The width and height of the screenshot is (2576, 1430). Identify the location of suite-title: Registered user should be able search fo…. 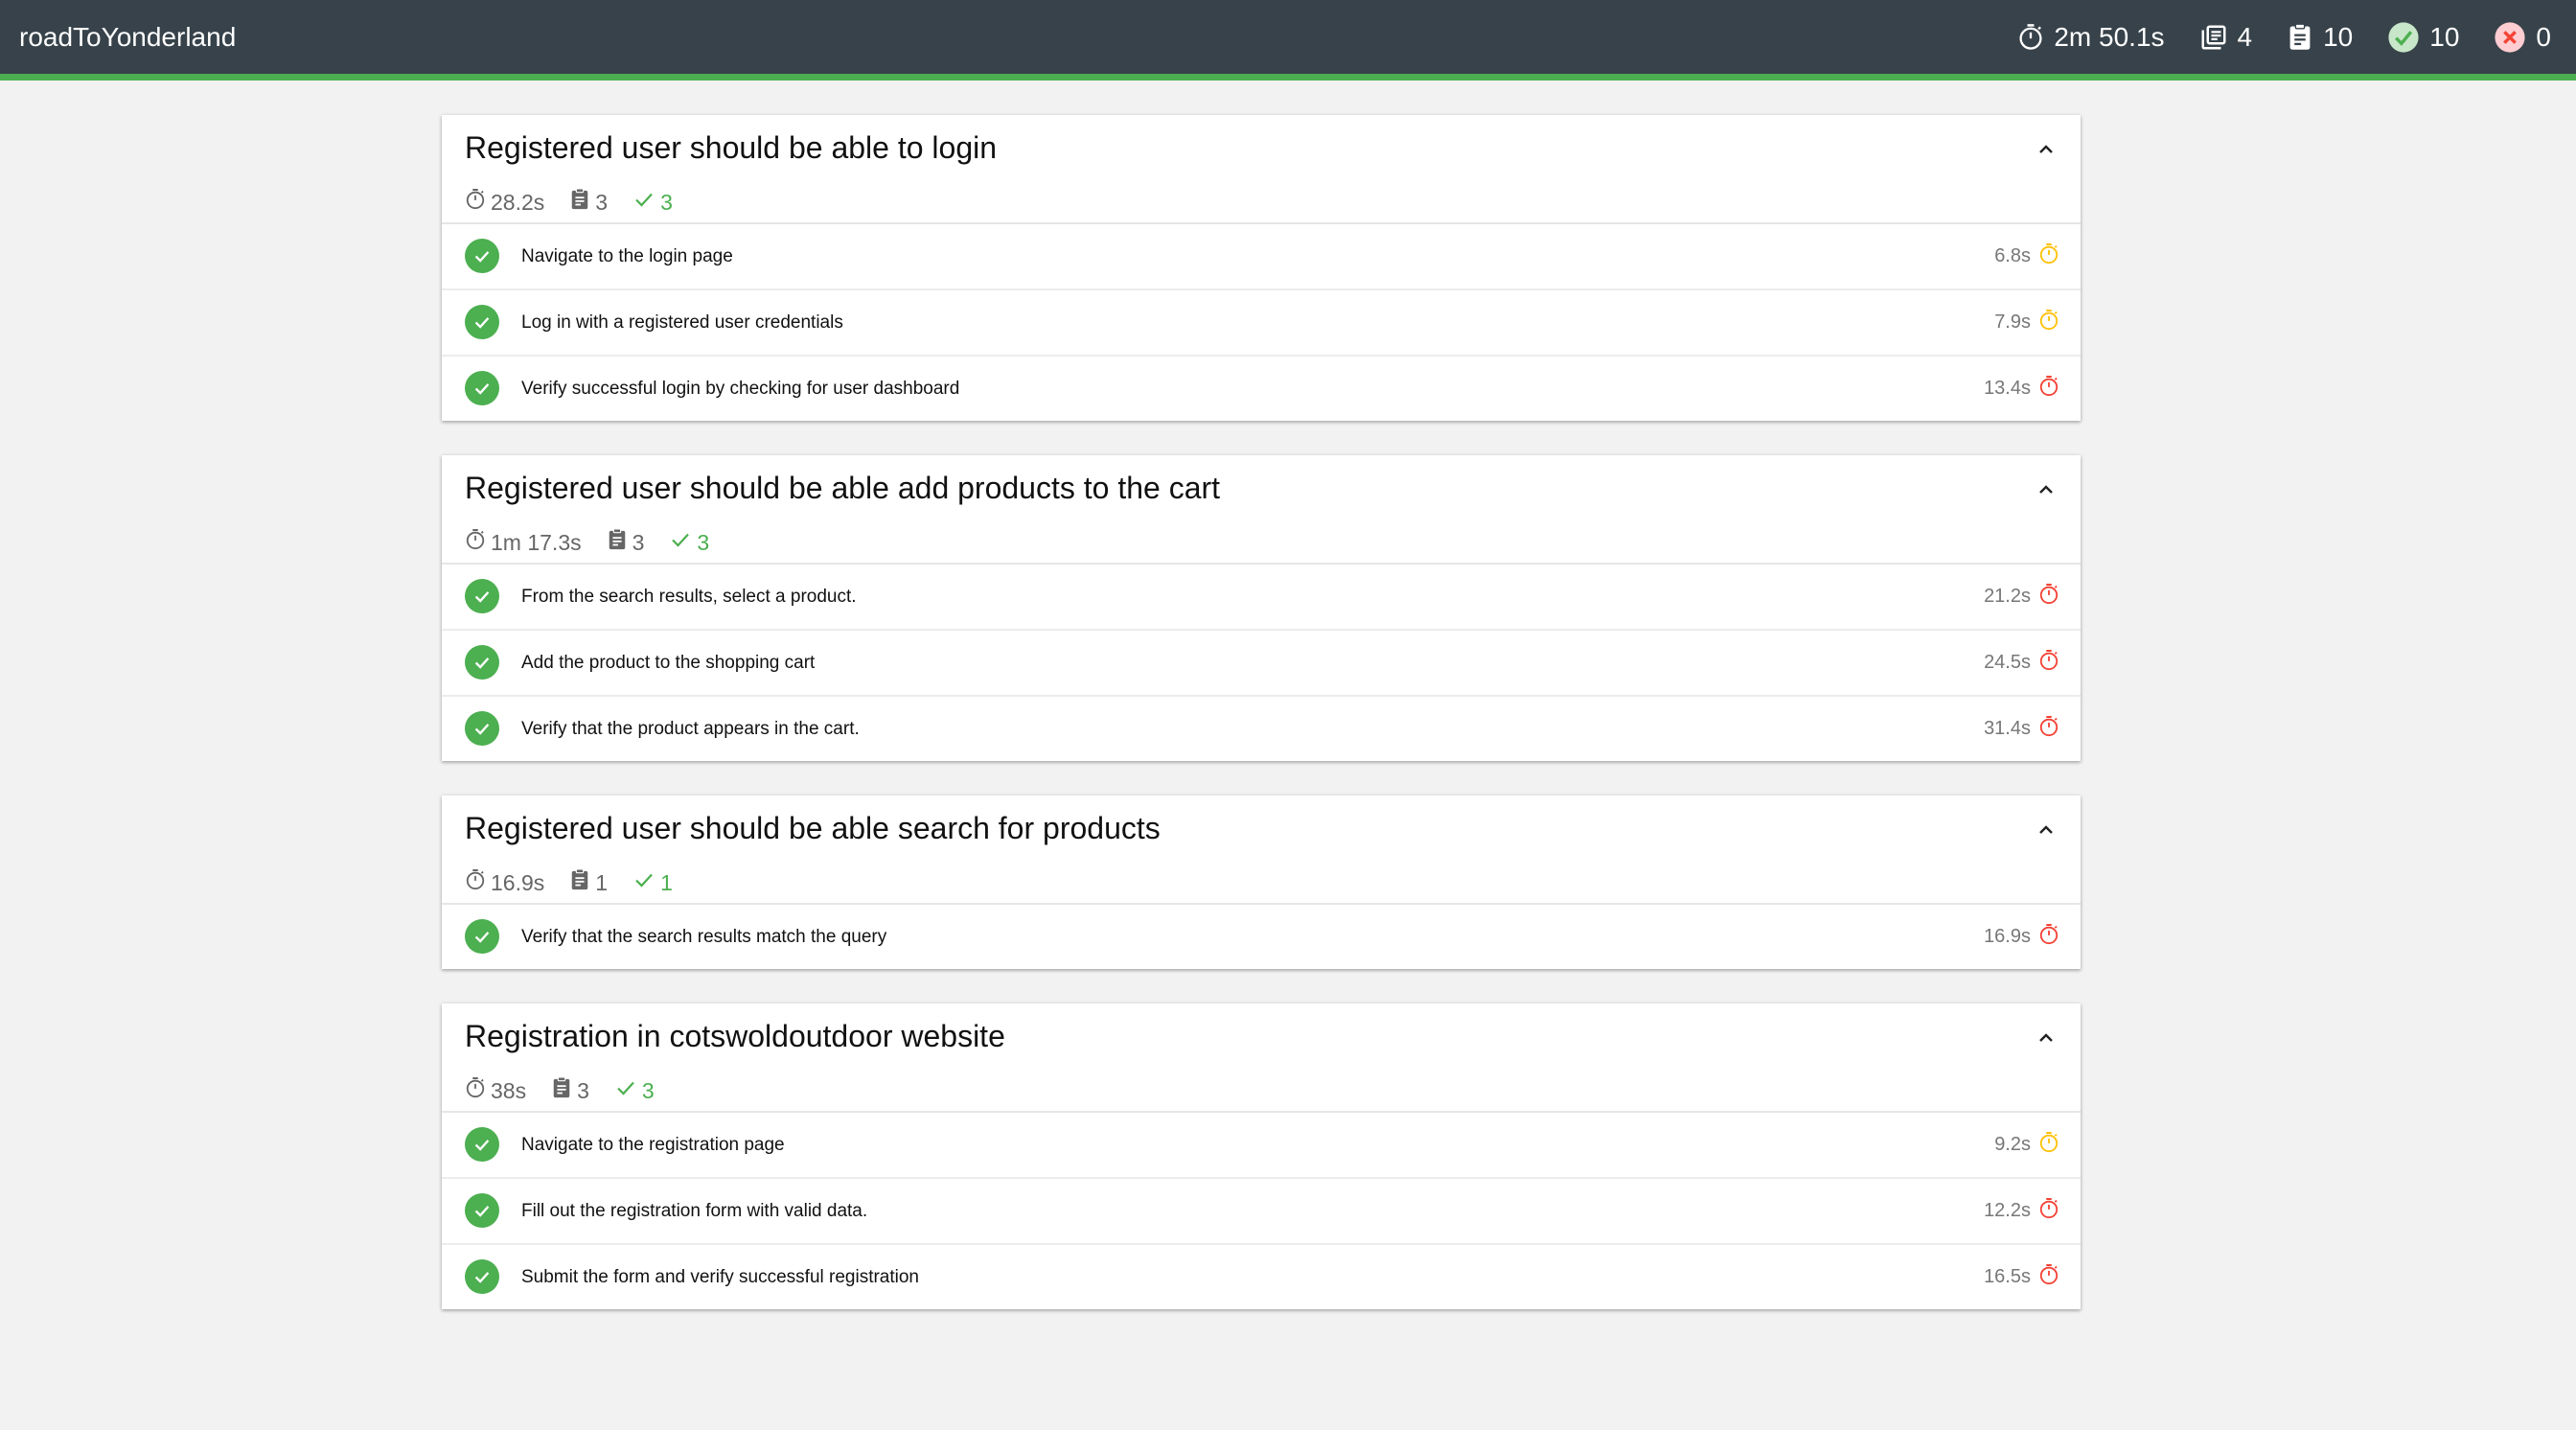
(813, 828).